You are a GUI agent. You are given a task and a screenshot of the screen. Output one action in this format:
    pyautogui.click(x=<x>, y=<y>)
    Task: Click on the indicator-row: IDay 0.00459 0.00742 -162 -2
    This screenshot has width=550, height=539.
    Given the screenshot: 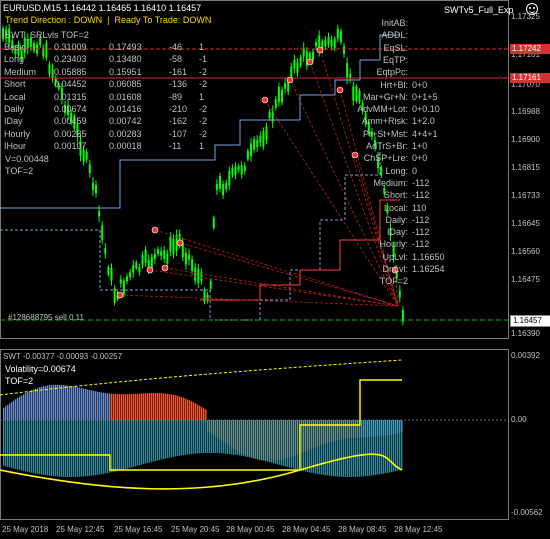 What is the action you would take?
    pyautogui.click(x=111, y=121)
    